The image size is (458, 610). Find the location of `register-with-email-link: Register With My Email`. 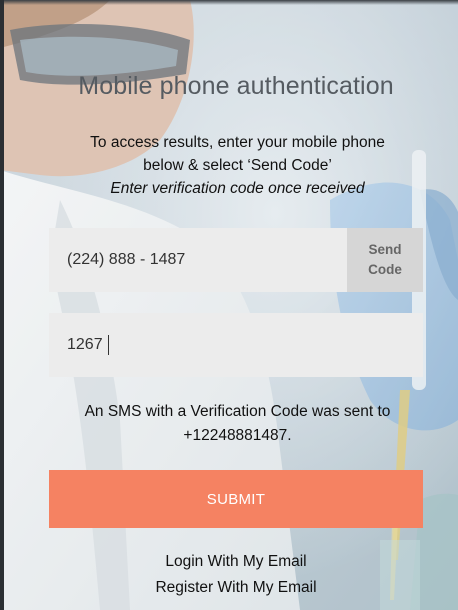

register-with-email-link: Register With My Email is located at coordinates (236, 588).